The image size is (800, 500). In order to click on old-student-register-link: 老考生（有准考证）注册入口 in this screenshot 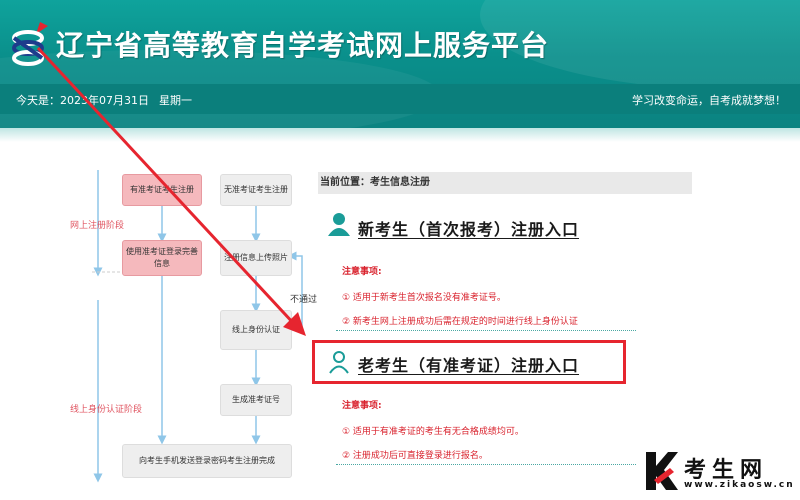, I will do `click(468, 364)`.